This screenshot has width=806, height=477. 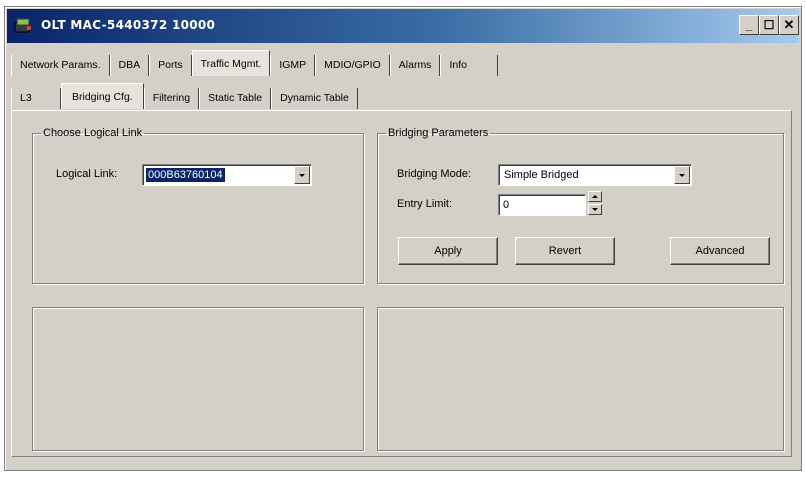 I want to click on tab-alarms: Alarms, so click(x=415, y=65).